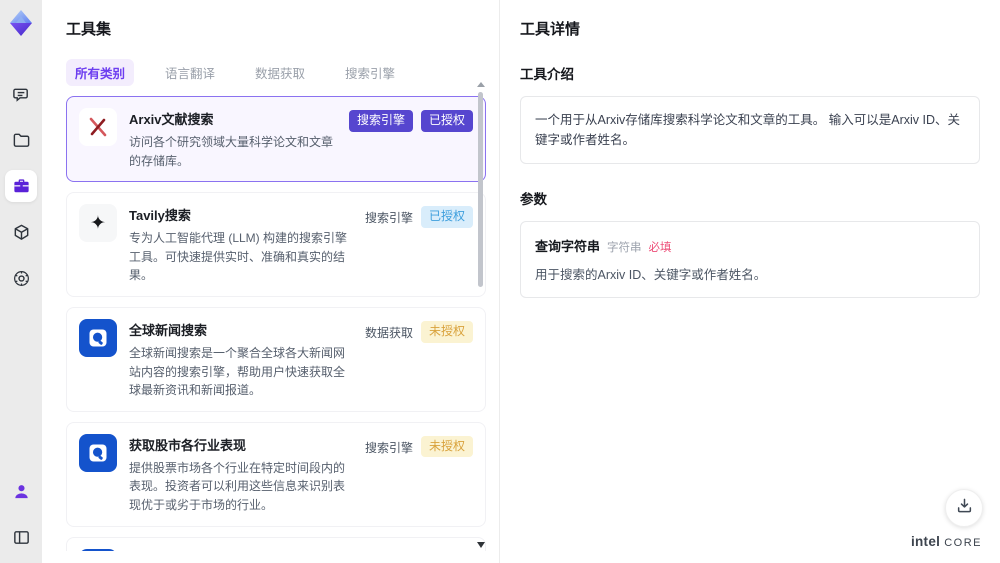  Describe the element at coordinates (280, 72) in the screenshot. I see `tab-data-acquisition: 数据获取` at that location.